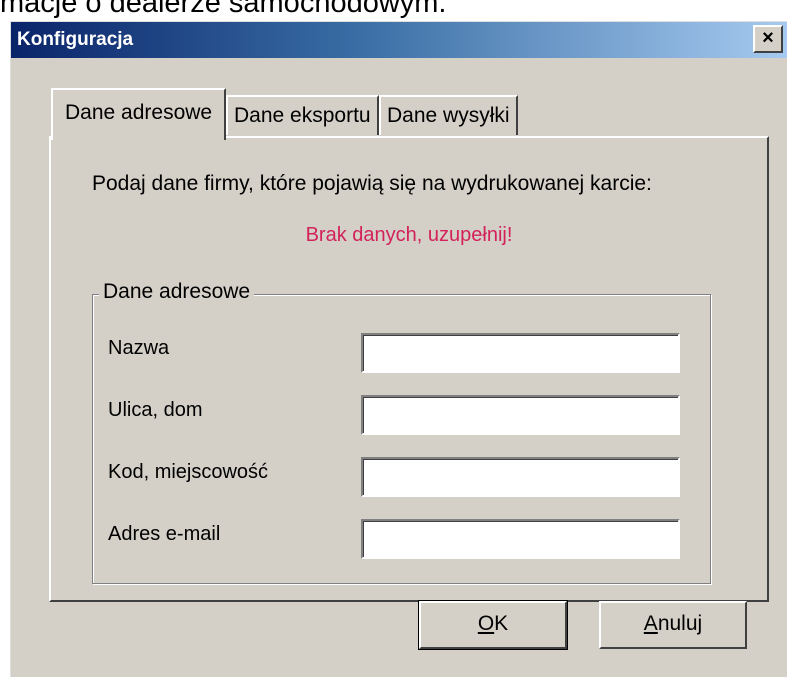  What do you see at coordinates (650, 623) in the screenshot?
I see `cancel-mnemonic: A` at bounding box center [650, 623].